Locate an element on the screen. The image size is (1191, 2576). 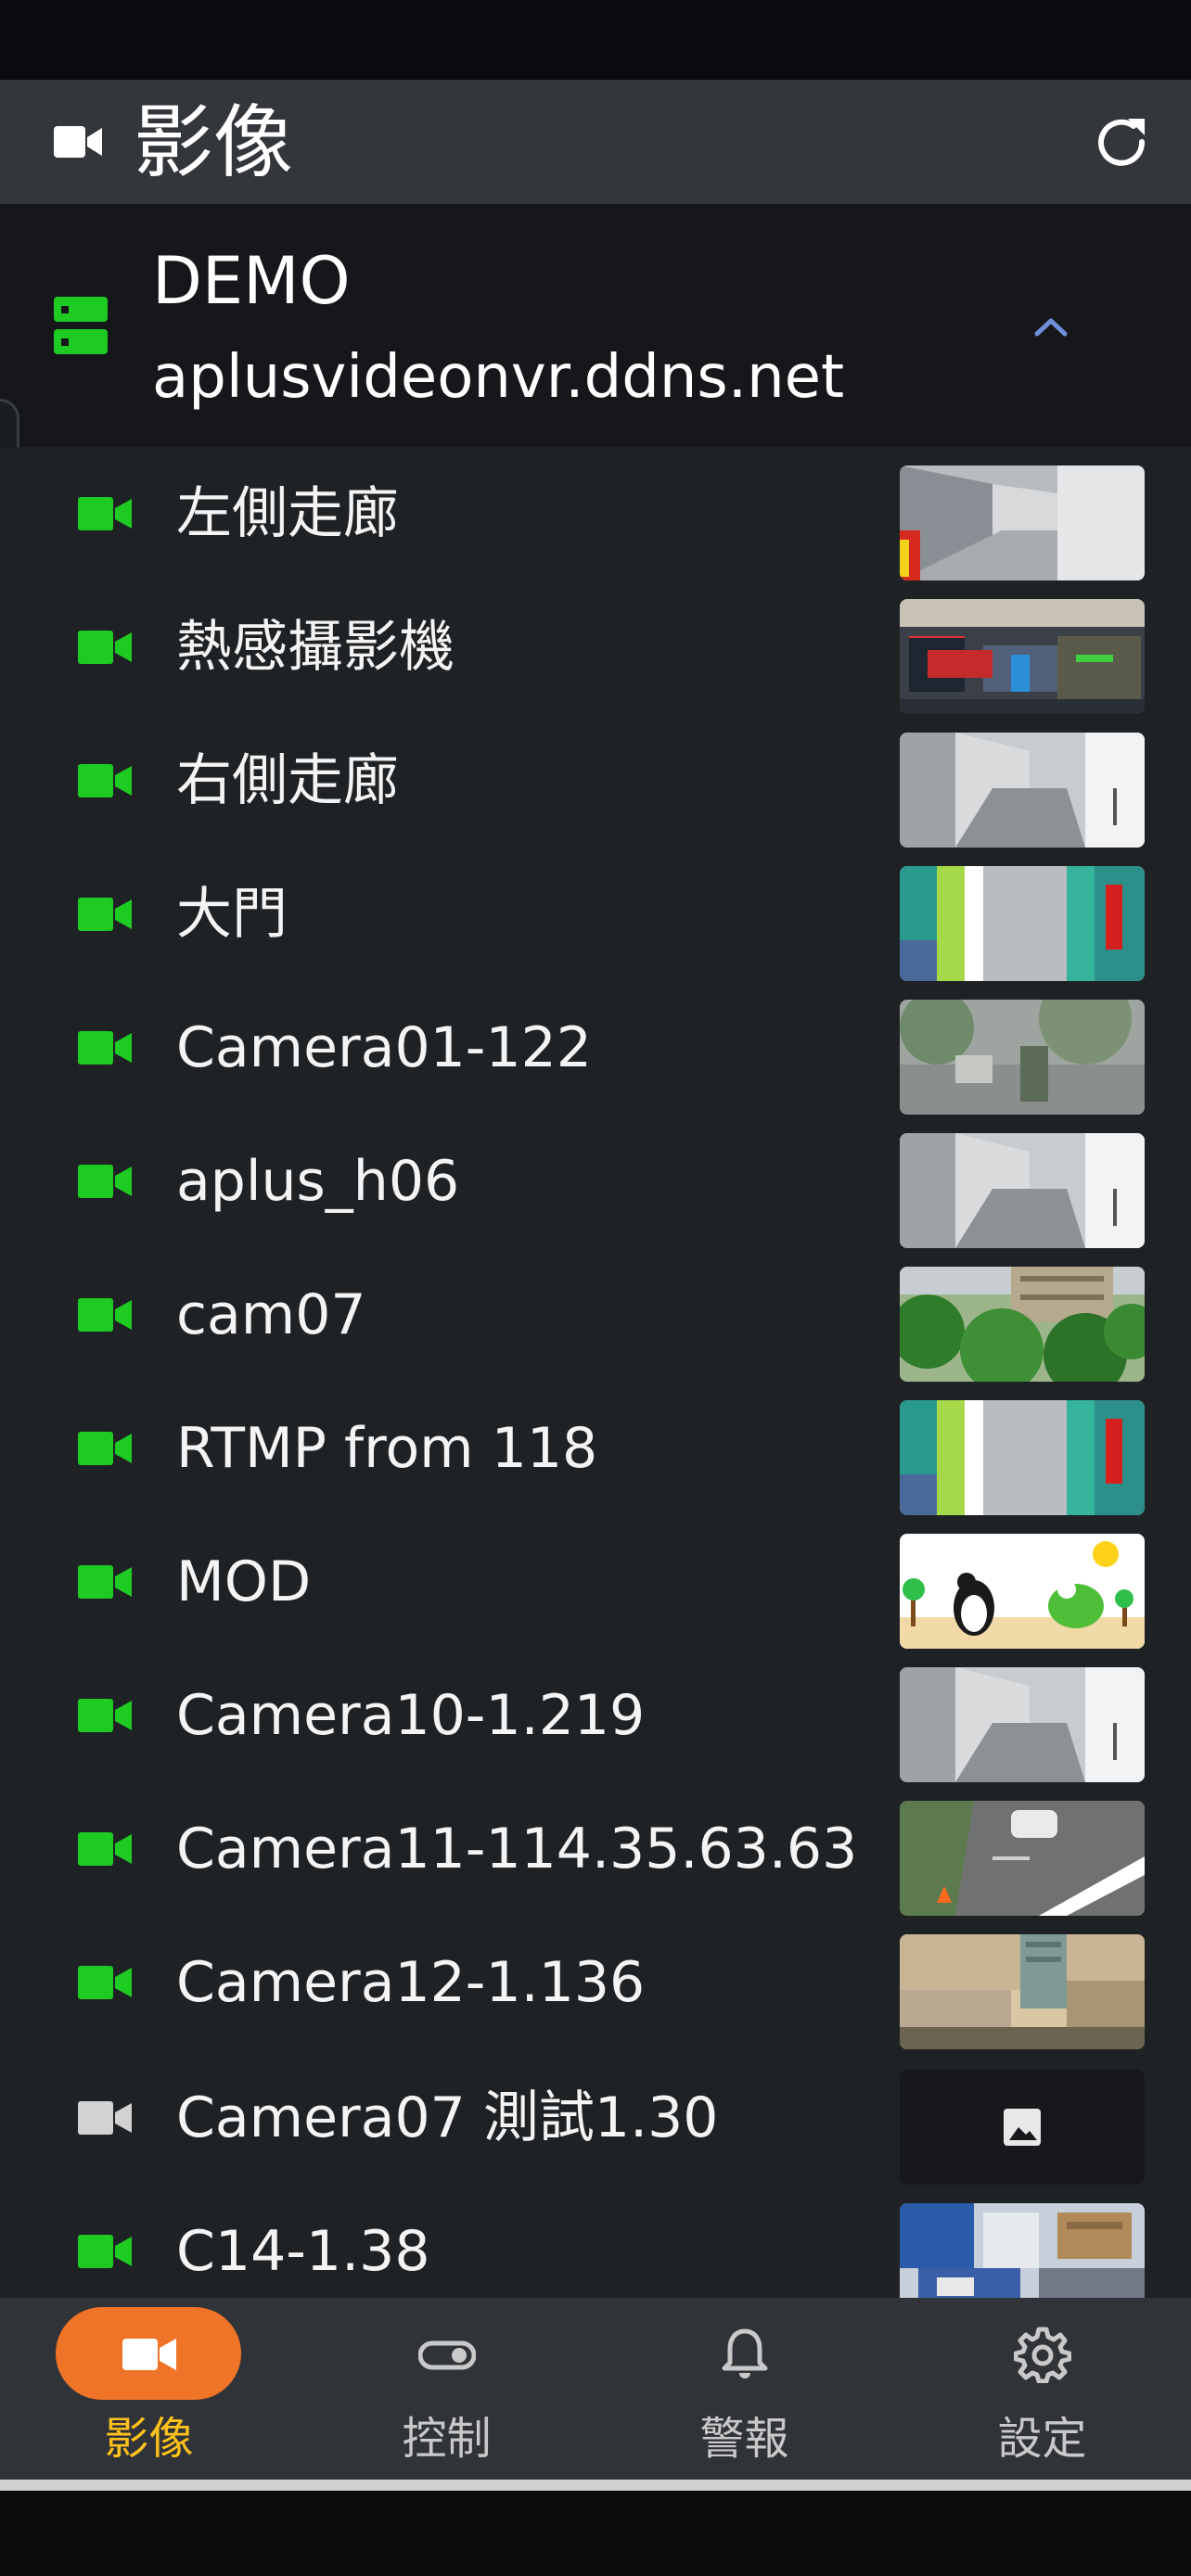
bell-icon is located at coordinates (745, 2353).